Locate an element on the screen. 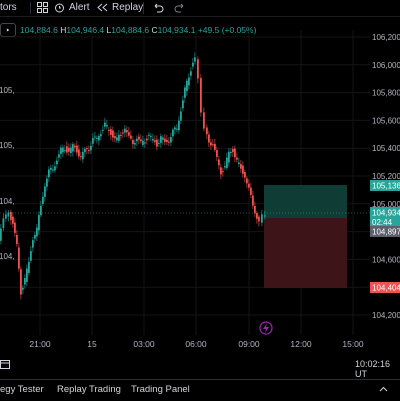  calendar-icon is located at coordinates (5, 364).